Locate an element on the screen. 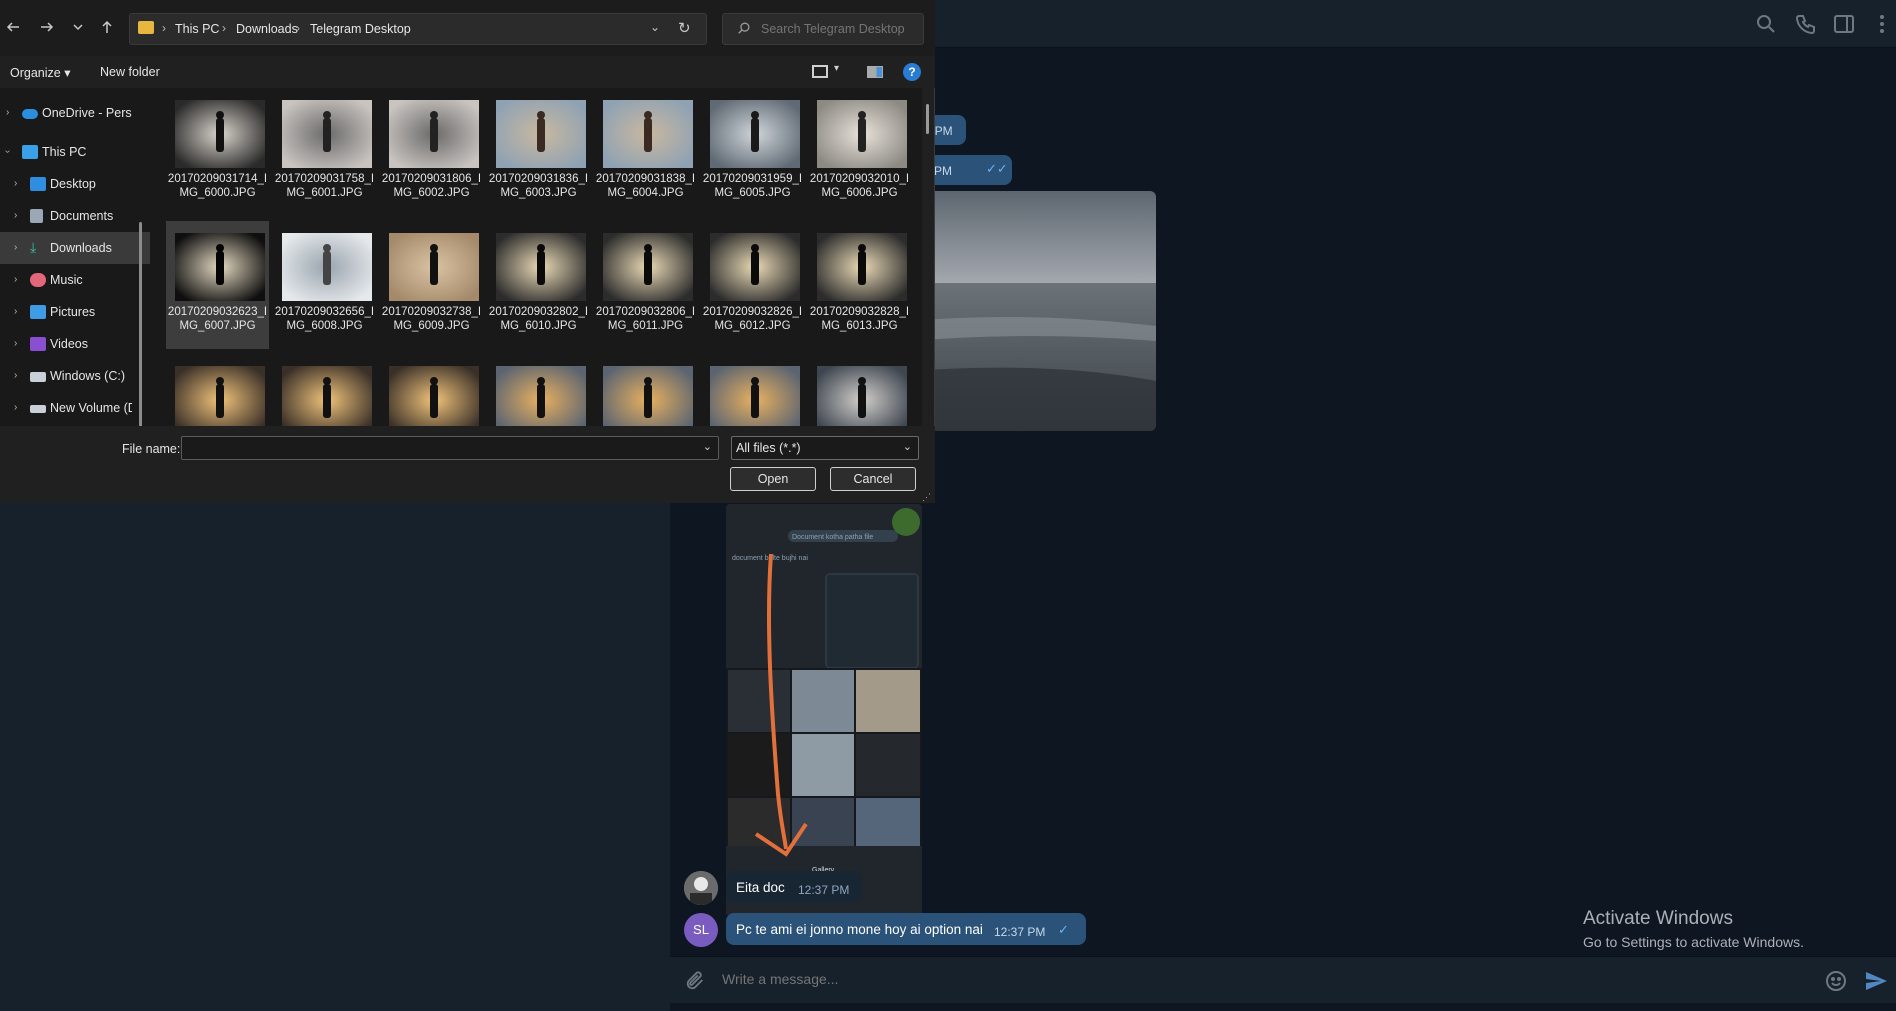 Image resolution: width=1896 pixels, height=1011 pixels. search-input is located at coordinates (841, 29).